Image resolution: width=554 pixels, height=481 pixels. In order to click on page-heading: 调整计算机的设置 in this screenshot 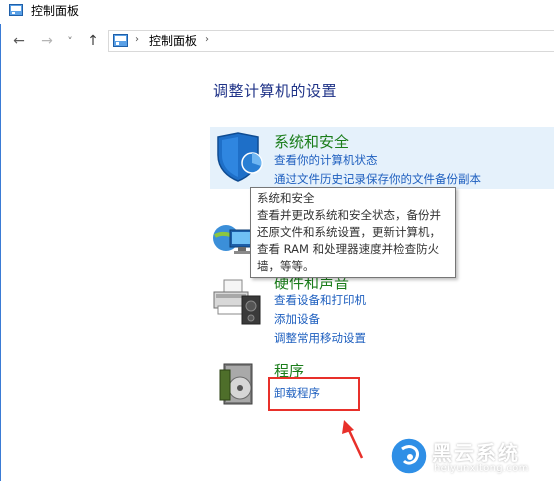, I will do `click(275, 91)`.